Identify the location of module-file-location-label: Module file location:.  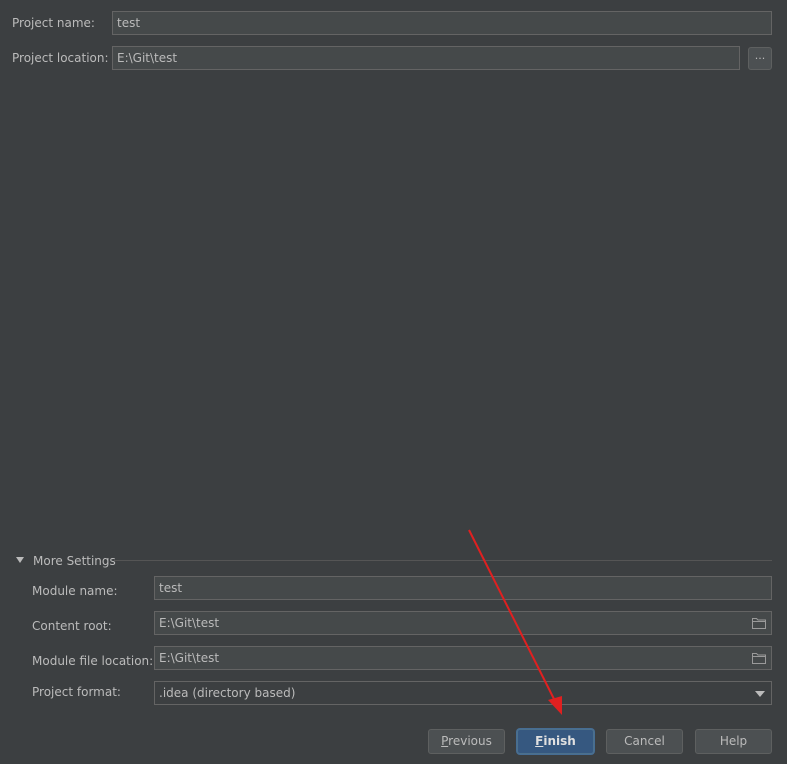
(93, 661).